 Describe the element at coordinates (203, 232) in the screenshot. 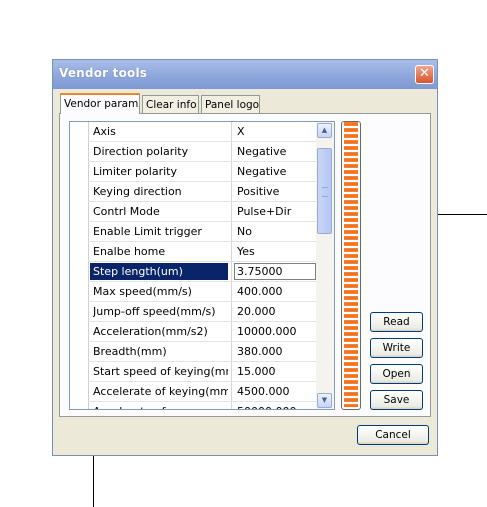

I see `table-row: Enable Limit trigger No` at that location.